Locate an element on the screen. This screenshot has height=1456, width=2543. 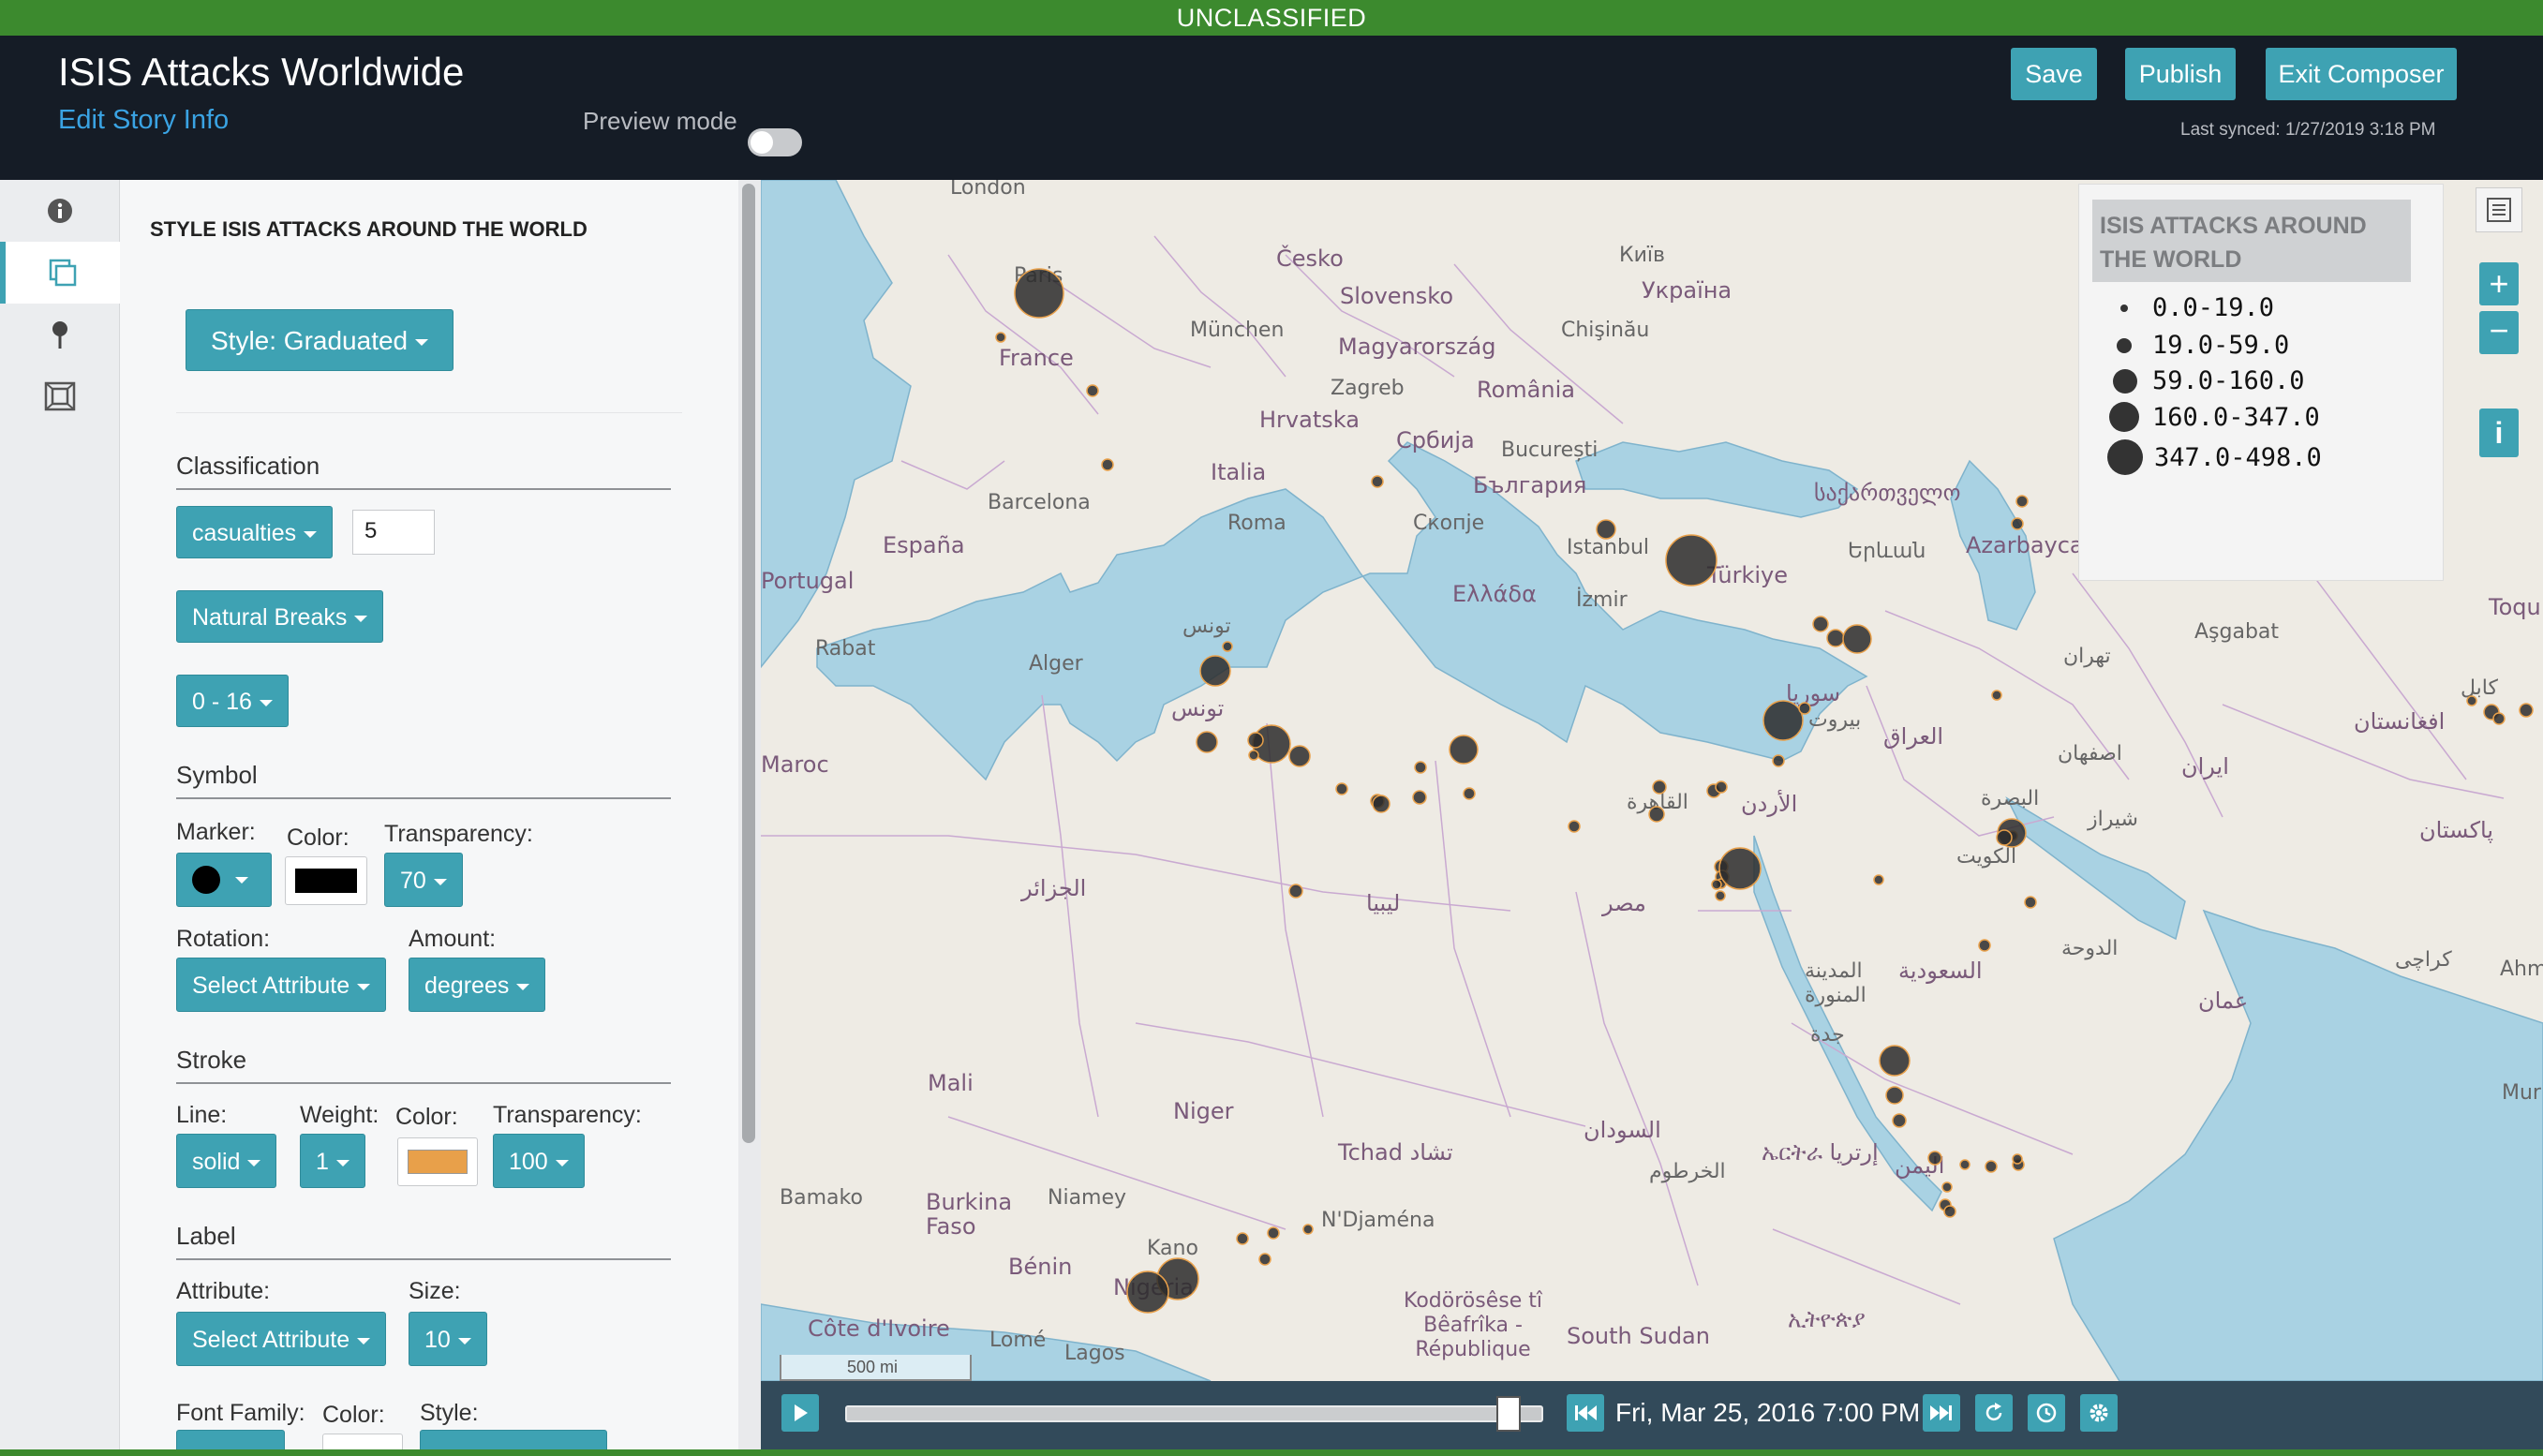
edit-story-info-link: Edit Story Info is located at coordinates (143, 120).